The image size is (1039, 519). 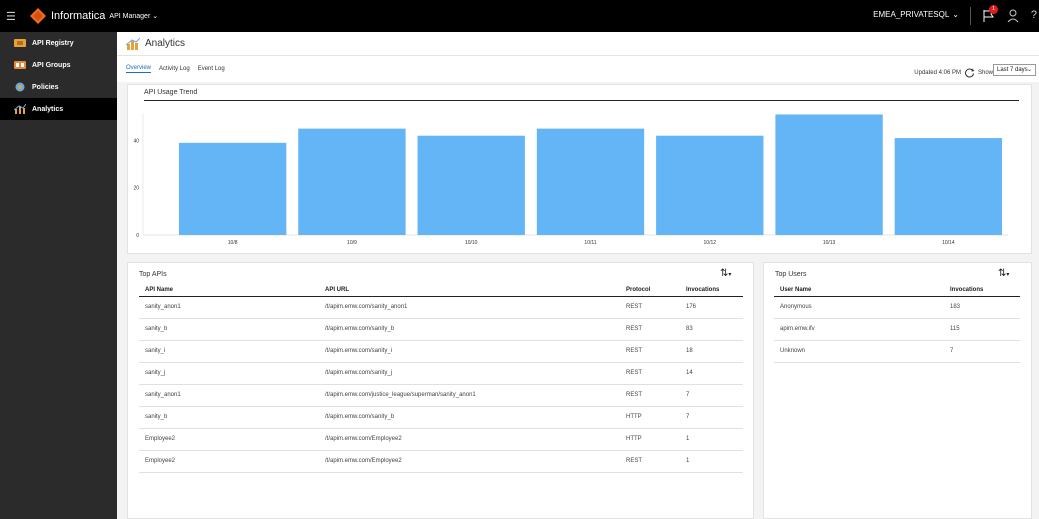 What do you see at coordinates (711, 307) in the screenshot?
I see `table-cell: 176` at bounding box center [711, 307].